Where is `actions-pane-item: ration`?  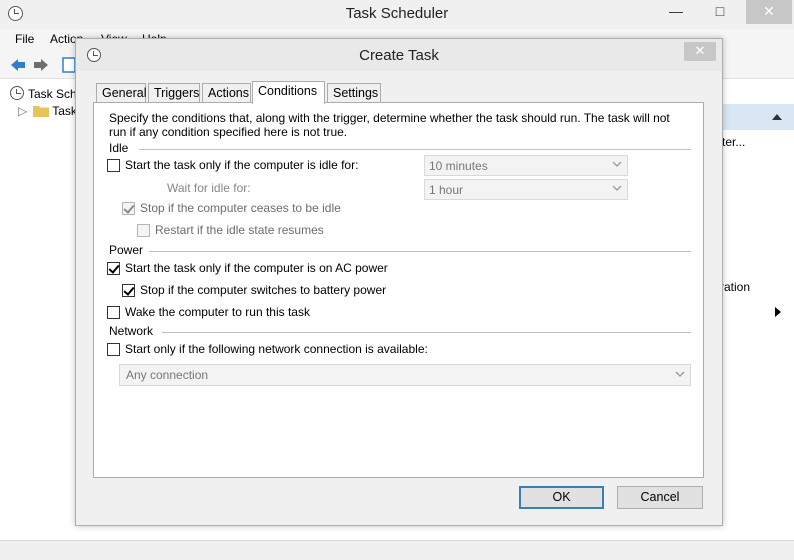
actions-pane-item: ration is located at coordinates (735, 287).